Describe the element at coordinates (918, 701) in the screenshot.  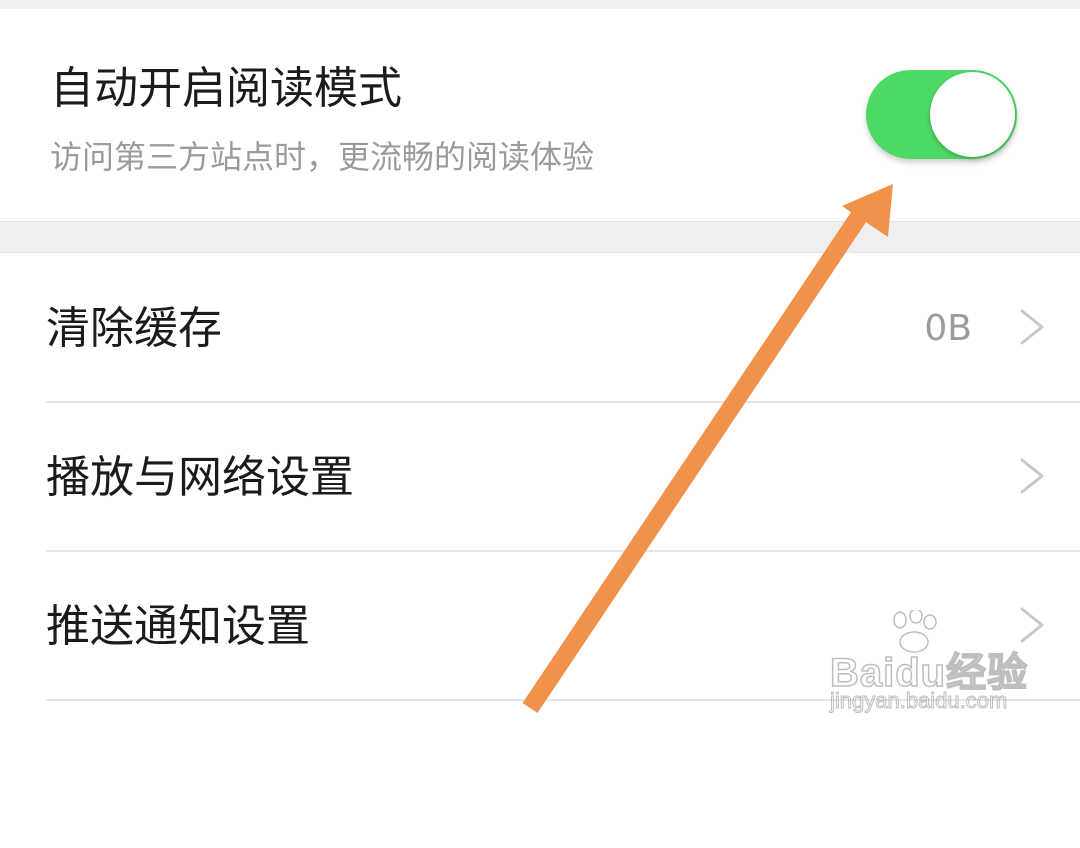
I see `watermark-url: jingyan.baidu.com` at that location.